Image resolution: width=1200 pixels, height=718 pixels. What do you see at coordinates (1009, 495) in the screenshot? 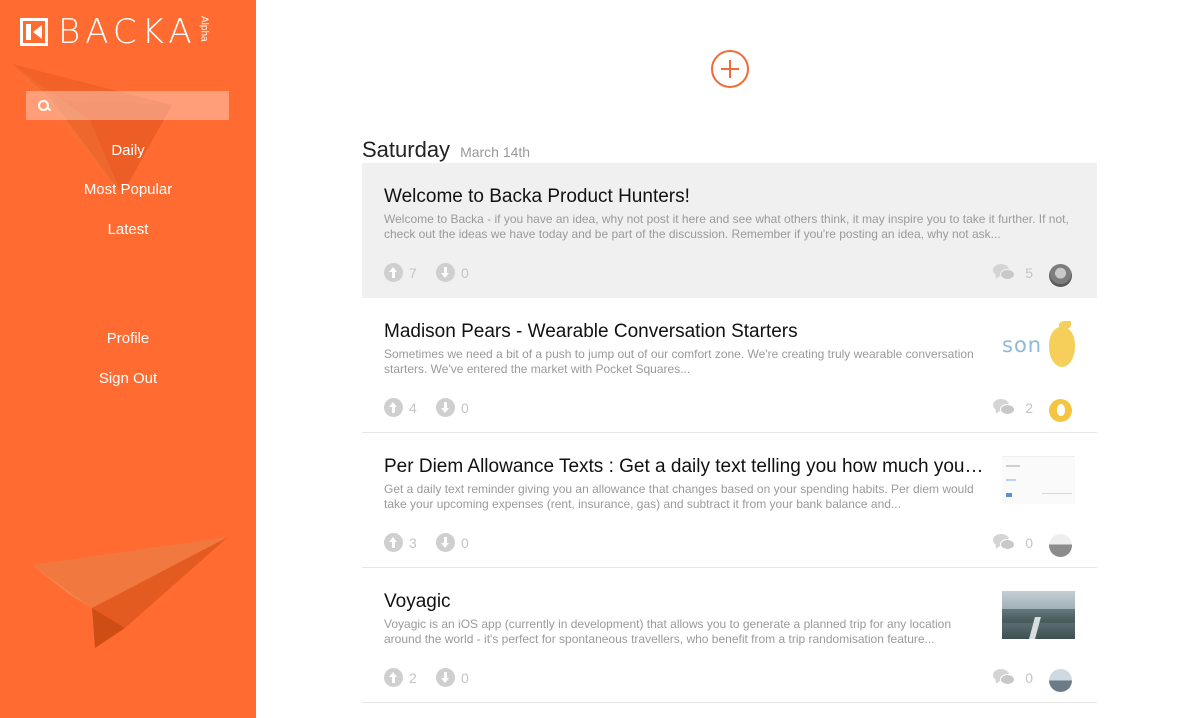
I see `thumbnail-button` at bounding box center [1009, 495].